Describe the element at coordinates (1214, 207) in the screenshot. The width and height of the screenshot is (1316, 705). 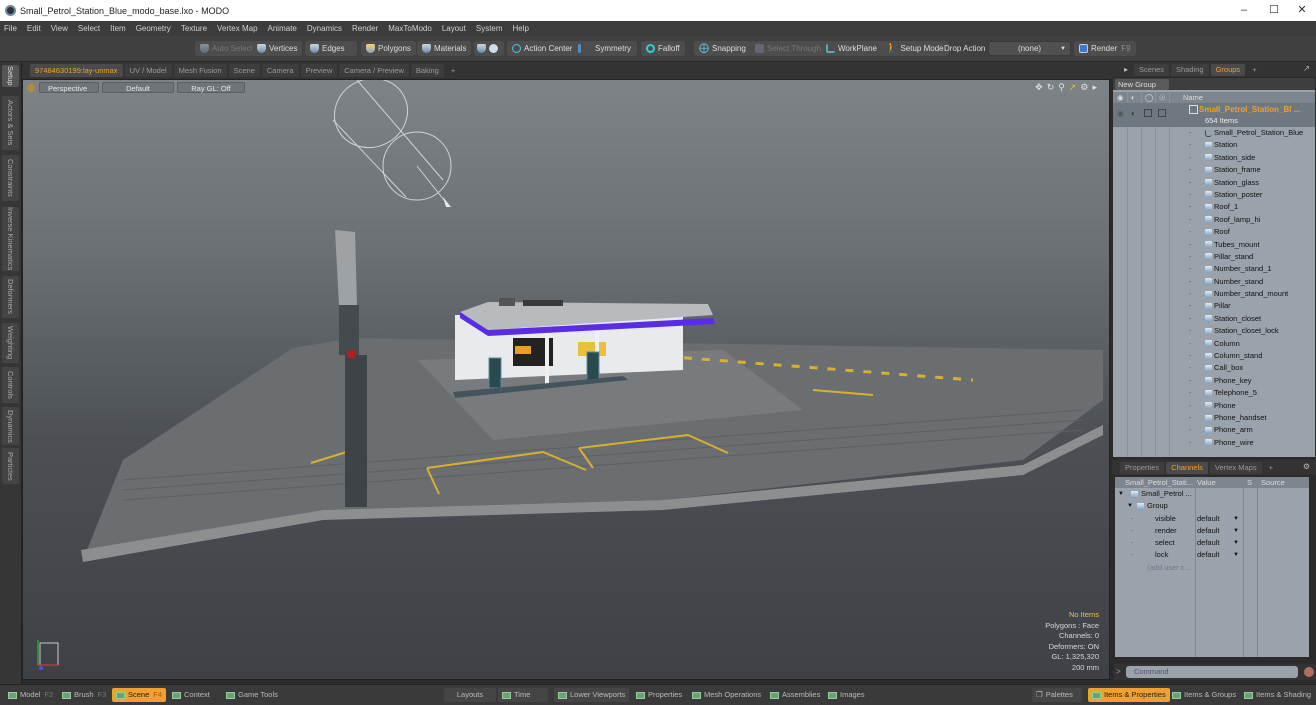
I see `group-item-row: - Roof_1` at that location.